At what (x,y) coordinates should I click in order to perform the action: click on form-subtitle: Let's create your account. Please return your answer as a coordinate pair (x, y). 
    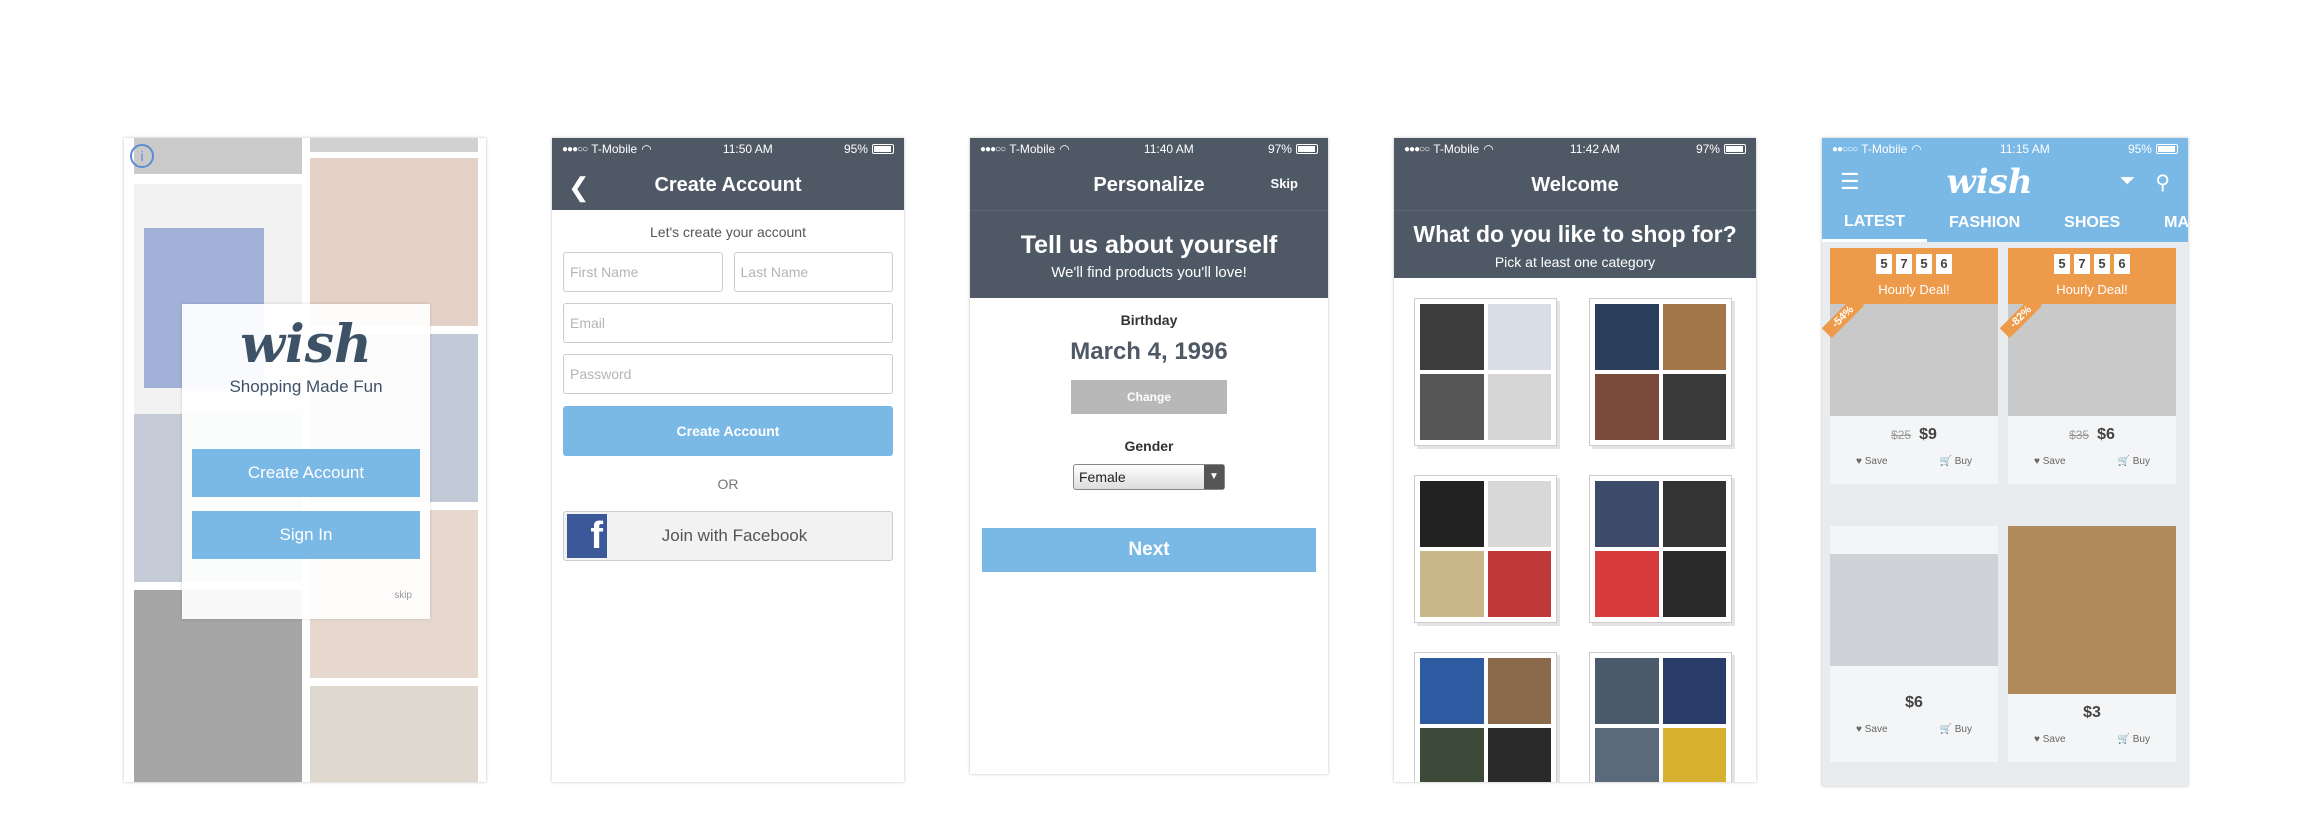
    Looking at the image, I should click on (728, 232).